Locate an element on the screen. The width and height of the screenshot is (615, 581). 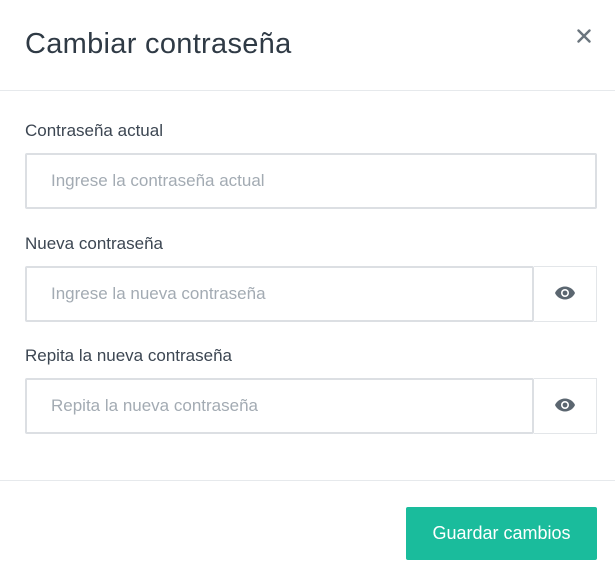
toggle-repeat-password-visibility-button is located at coordinates (565, 406).